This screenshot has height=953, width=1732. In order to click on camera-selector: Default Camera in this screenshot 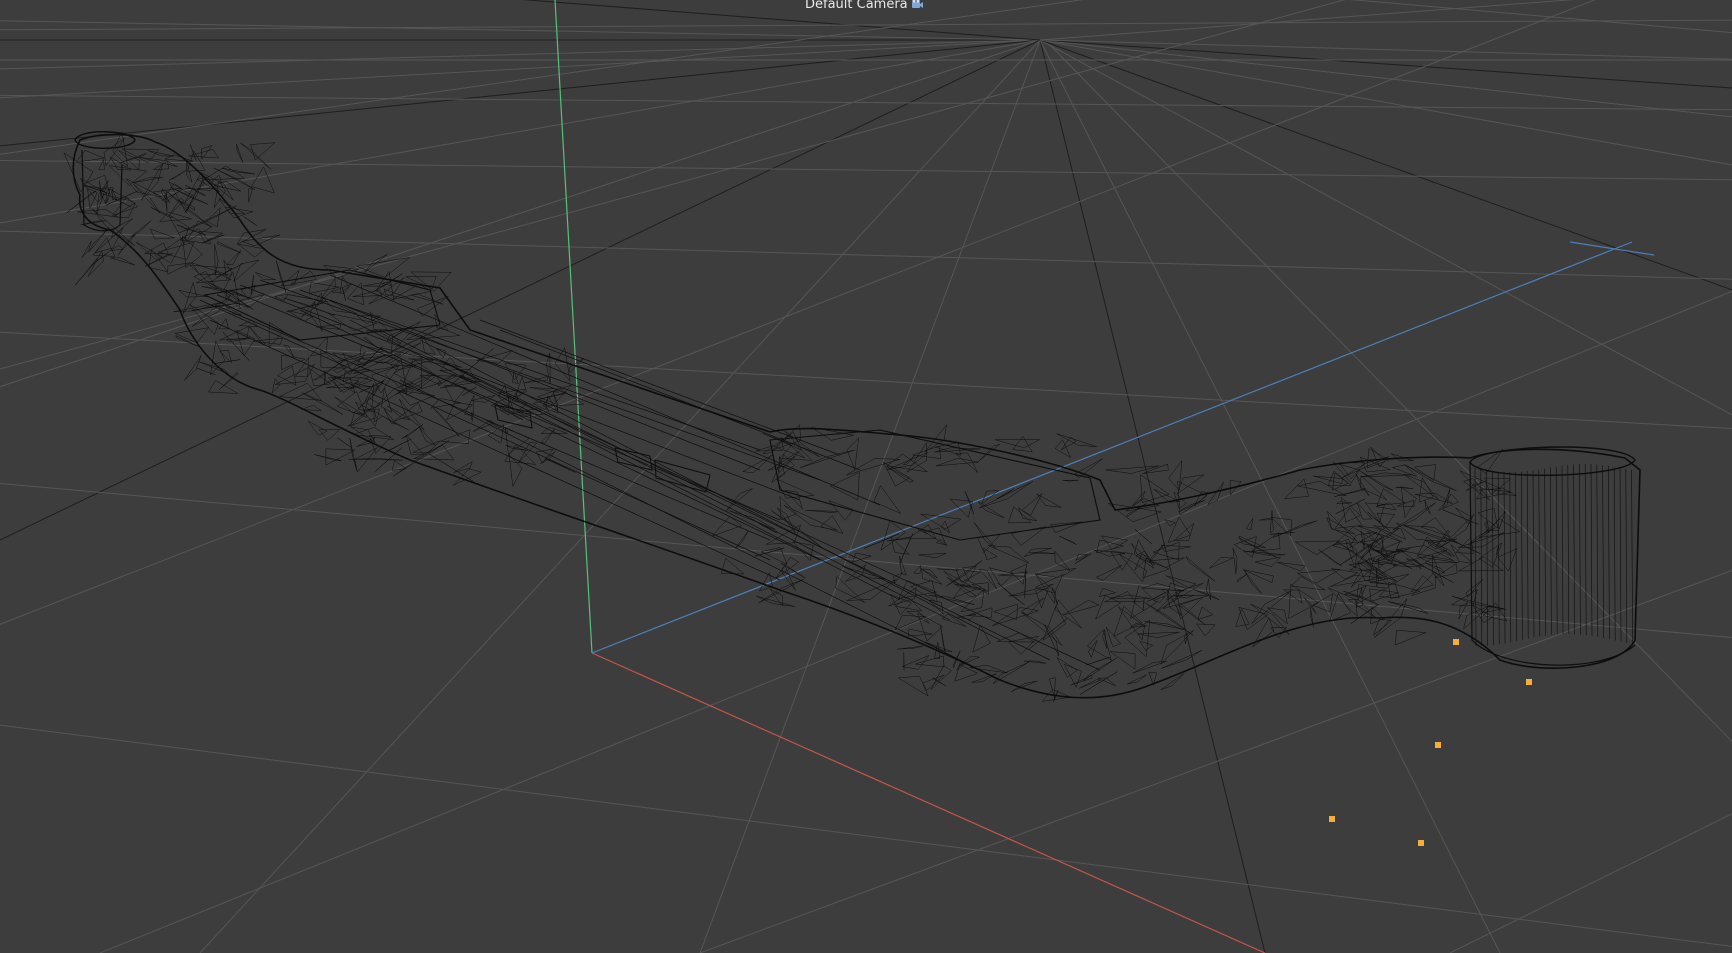, I will do `click(864, 6)`.